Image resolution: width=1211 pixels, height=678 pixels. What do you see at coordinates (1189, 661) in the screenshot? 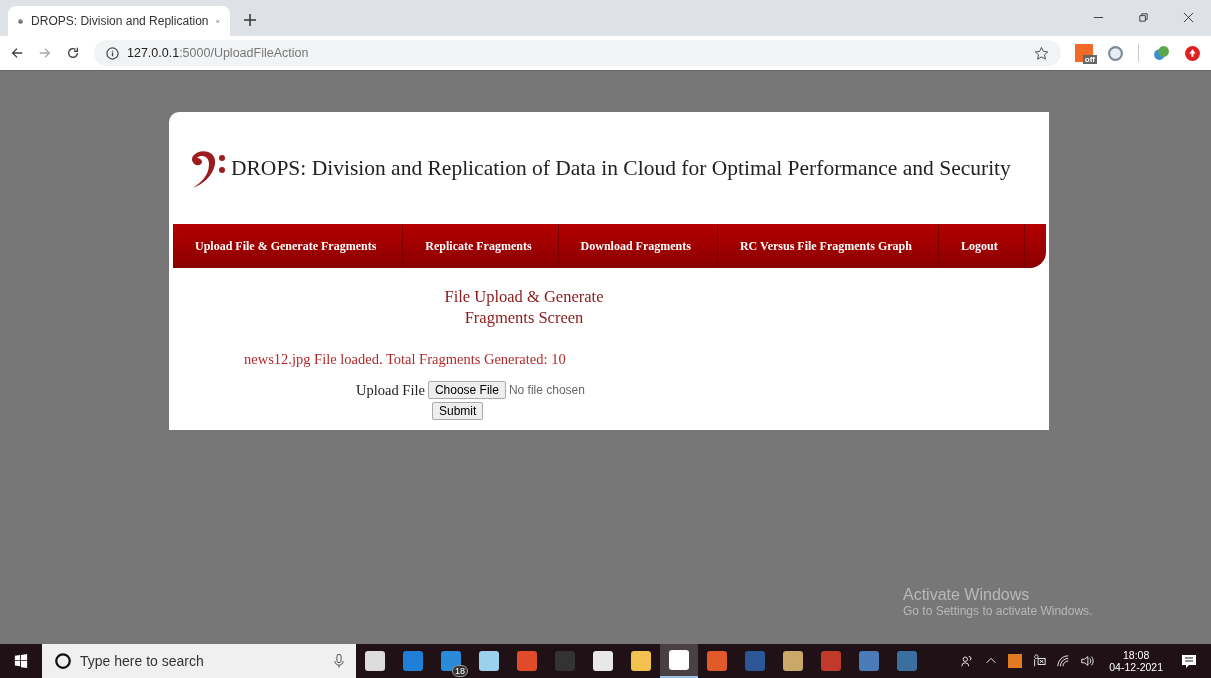
I see `notification-icon` at bounding box center [1189, 661].